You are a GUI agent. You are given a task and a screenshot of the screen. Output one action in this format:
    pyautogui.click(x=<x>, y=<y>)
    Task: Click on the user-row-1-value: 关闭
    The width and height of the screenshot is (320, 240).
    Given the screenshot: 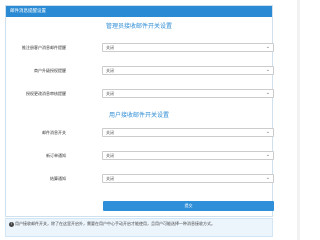 What is the action you would take?
    pyautogui.click(x=110, y=132)
    